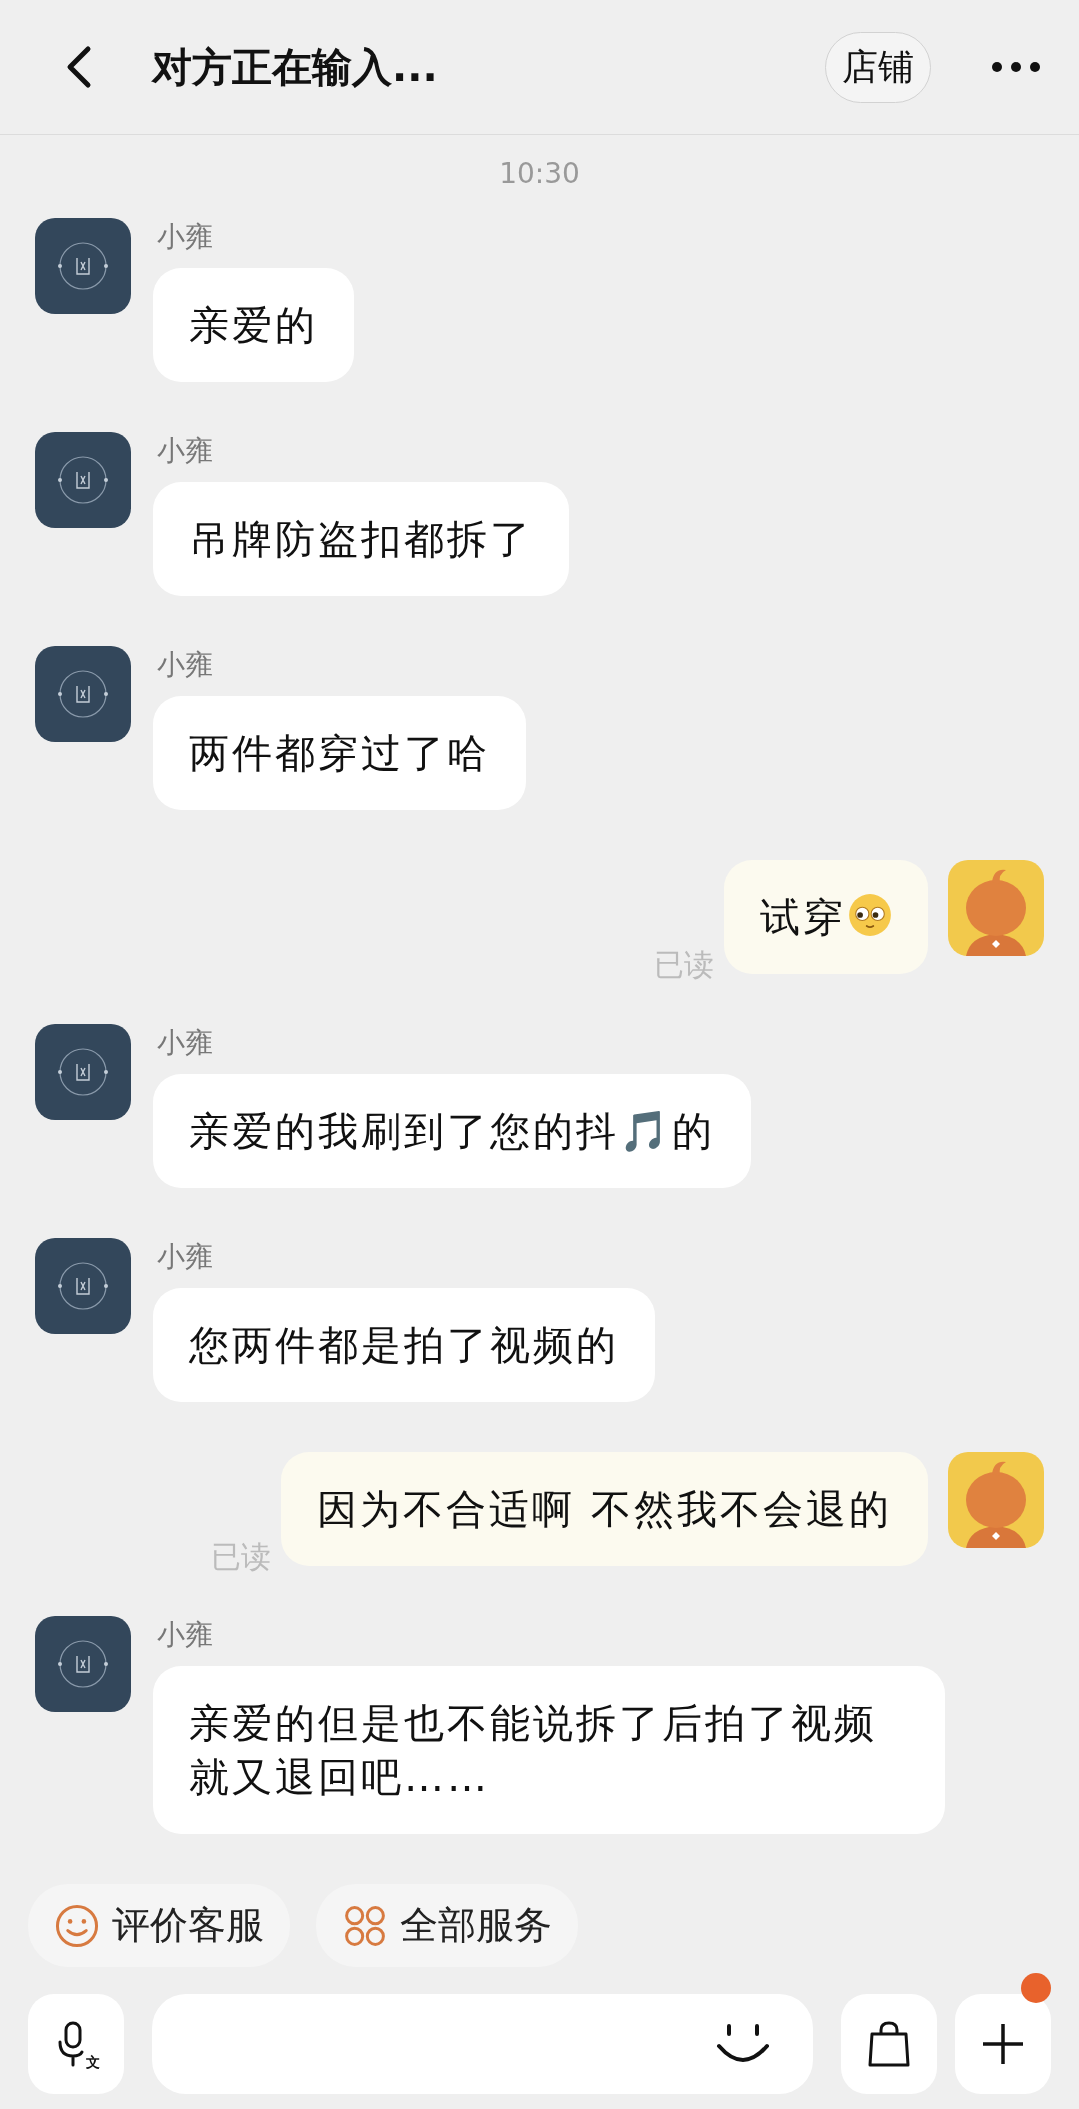 This screenshot has height=2109, width=1079. What do you see at coordinates (539, 174) in the screenshot?
I see `timestamp: 10:30` at bounding box center [539, 174].